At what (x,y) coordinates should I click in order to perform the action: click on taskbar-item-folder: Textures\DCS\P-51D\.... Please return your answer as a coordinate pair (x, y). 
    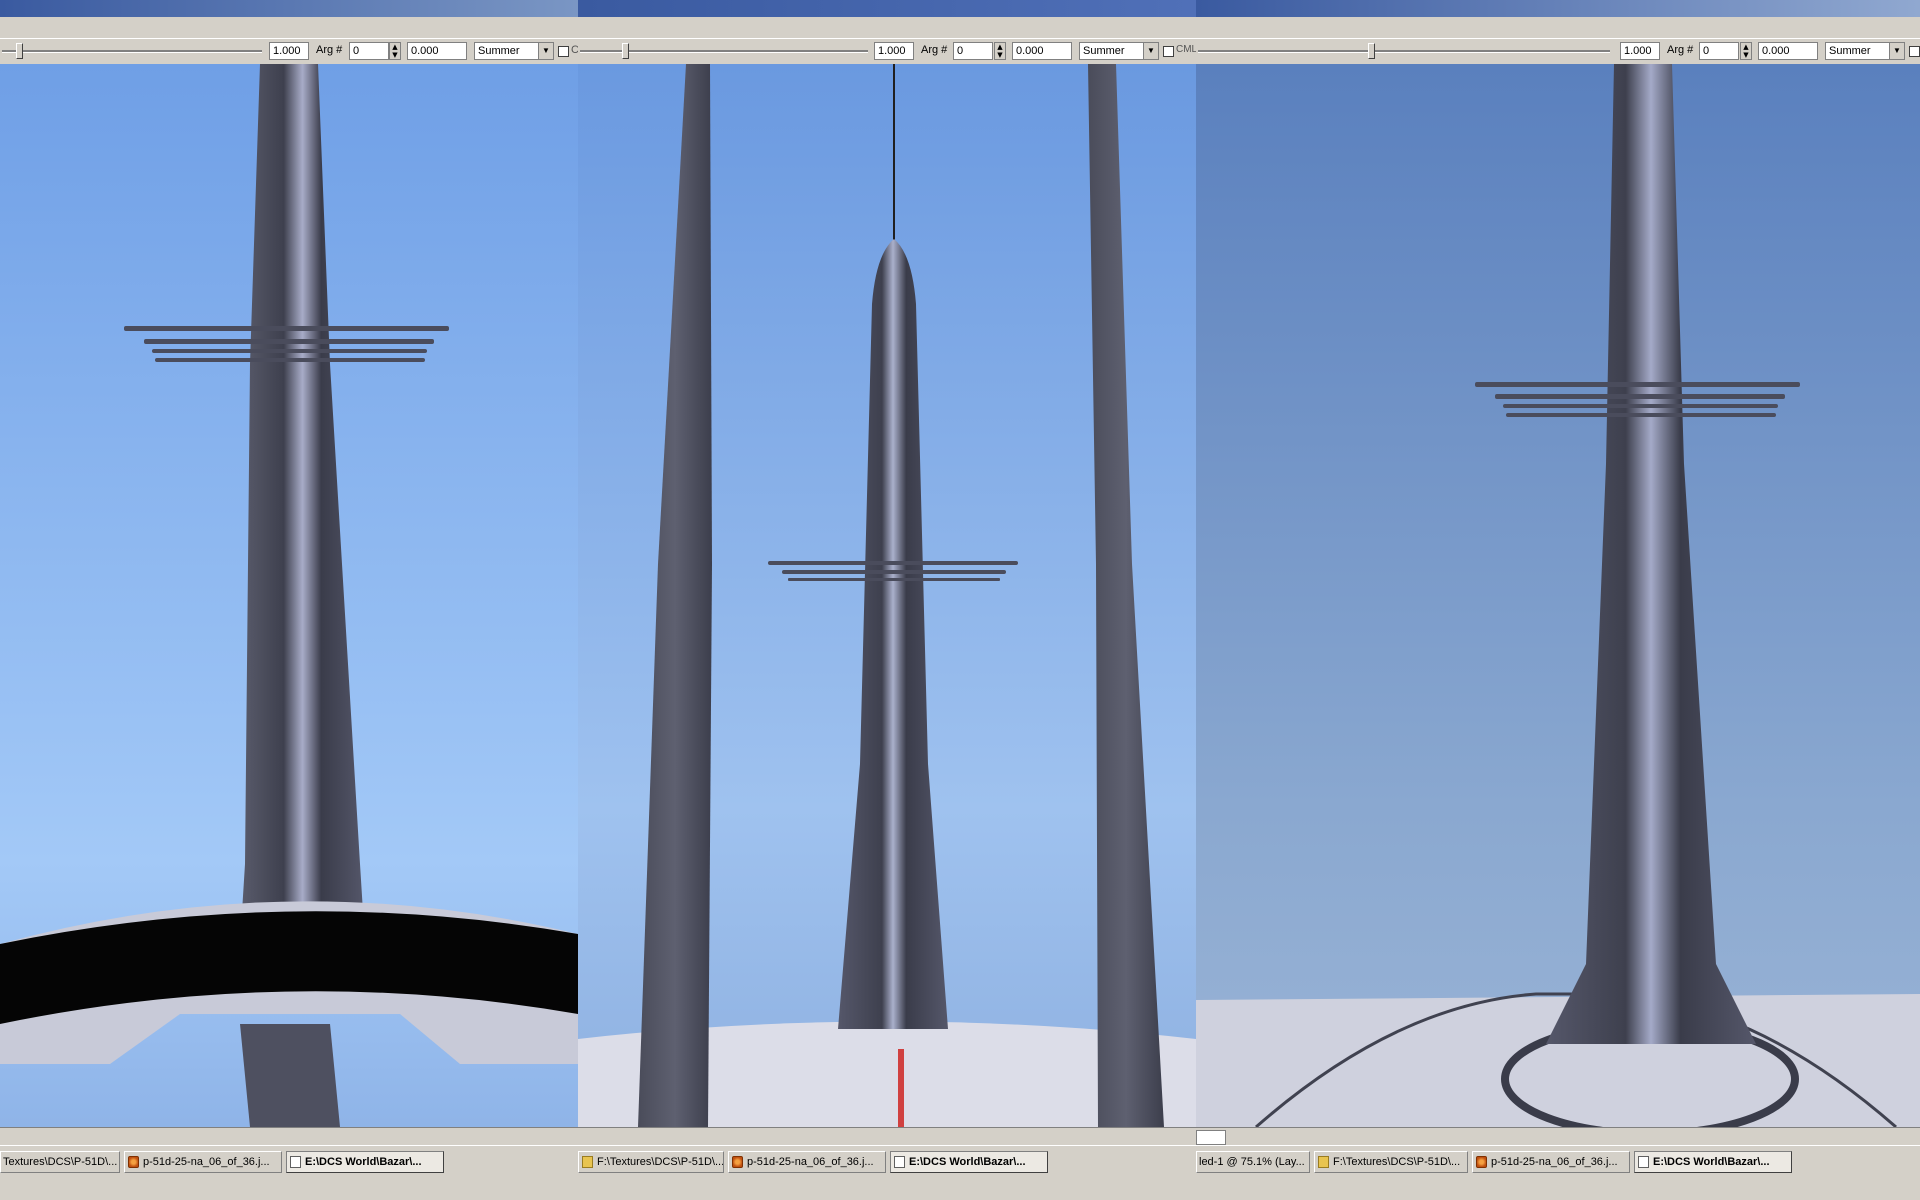
    Looking at the image, I should click on (60, 1162).